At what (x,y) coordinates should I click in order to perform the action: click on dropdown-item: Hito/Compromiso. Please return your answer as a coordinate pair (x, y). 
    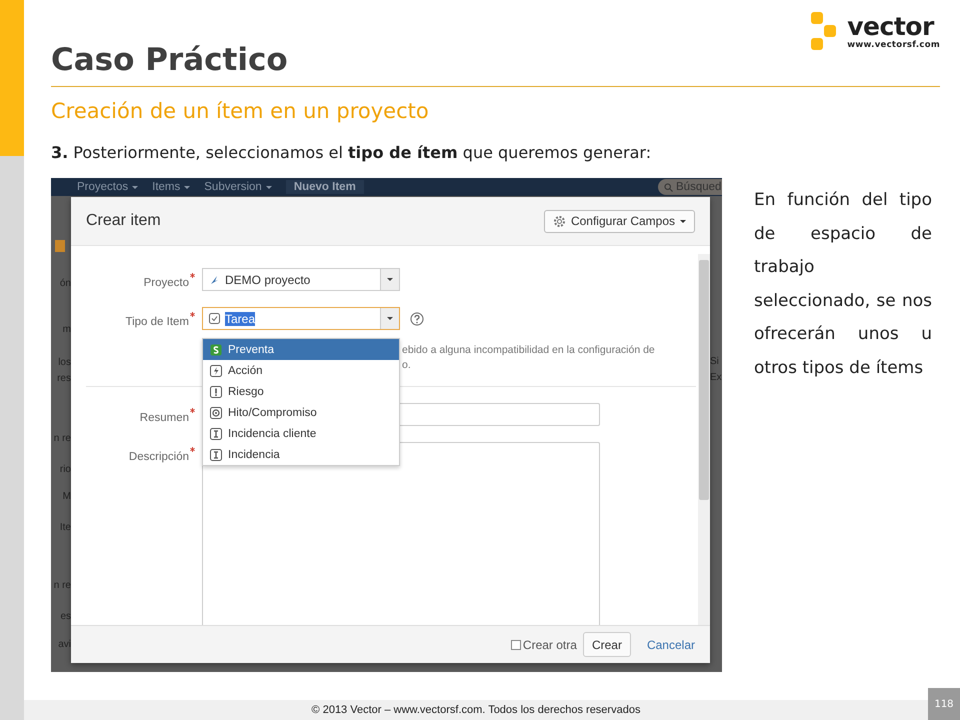
    Looking at the image, I should click on (301, 412).